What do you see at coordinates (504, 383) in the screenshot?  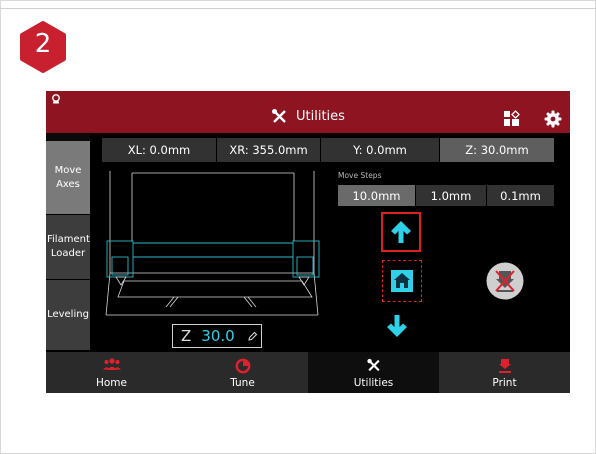 I see `tab-label: Print` at bounding box center [504, 383].